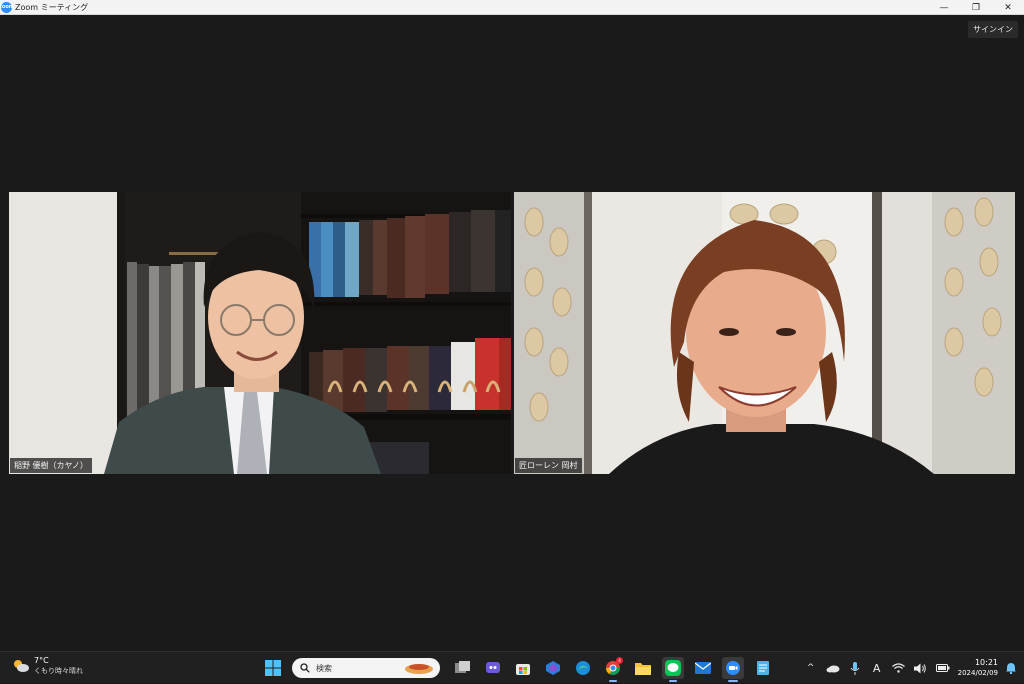  Describe the element at coordinates (58, 671) in the screenshot. I see `weather-description: くもり時々晴れ` at that location.